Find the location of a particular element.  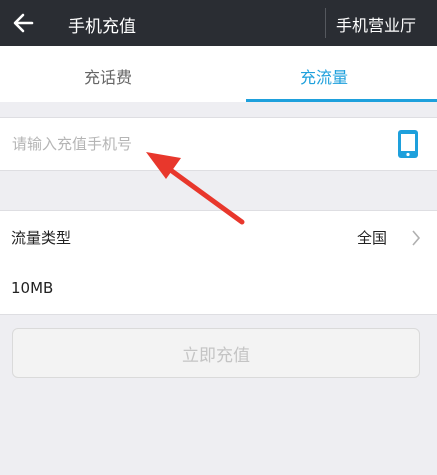

tab-recharge-credit: 充话费 is located at coordinates (108, 76).